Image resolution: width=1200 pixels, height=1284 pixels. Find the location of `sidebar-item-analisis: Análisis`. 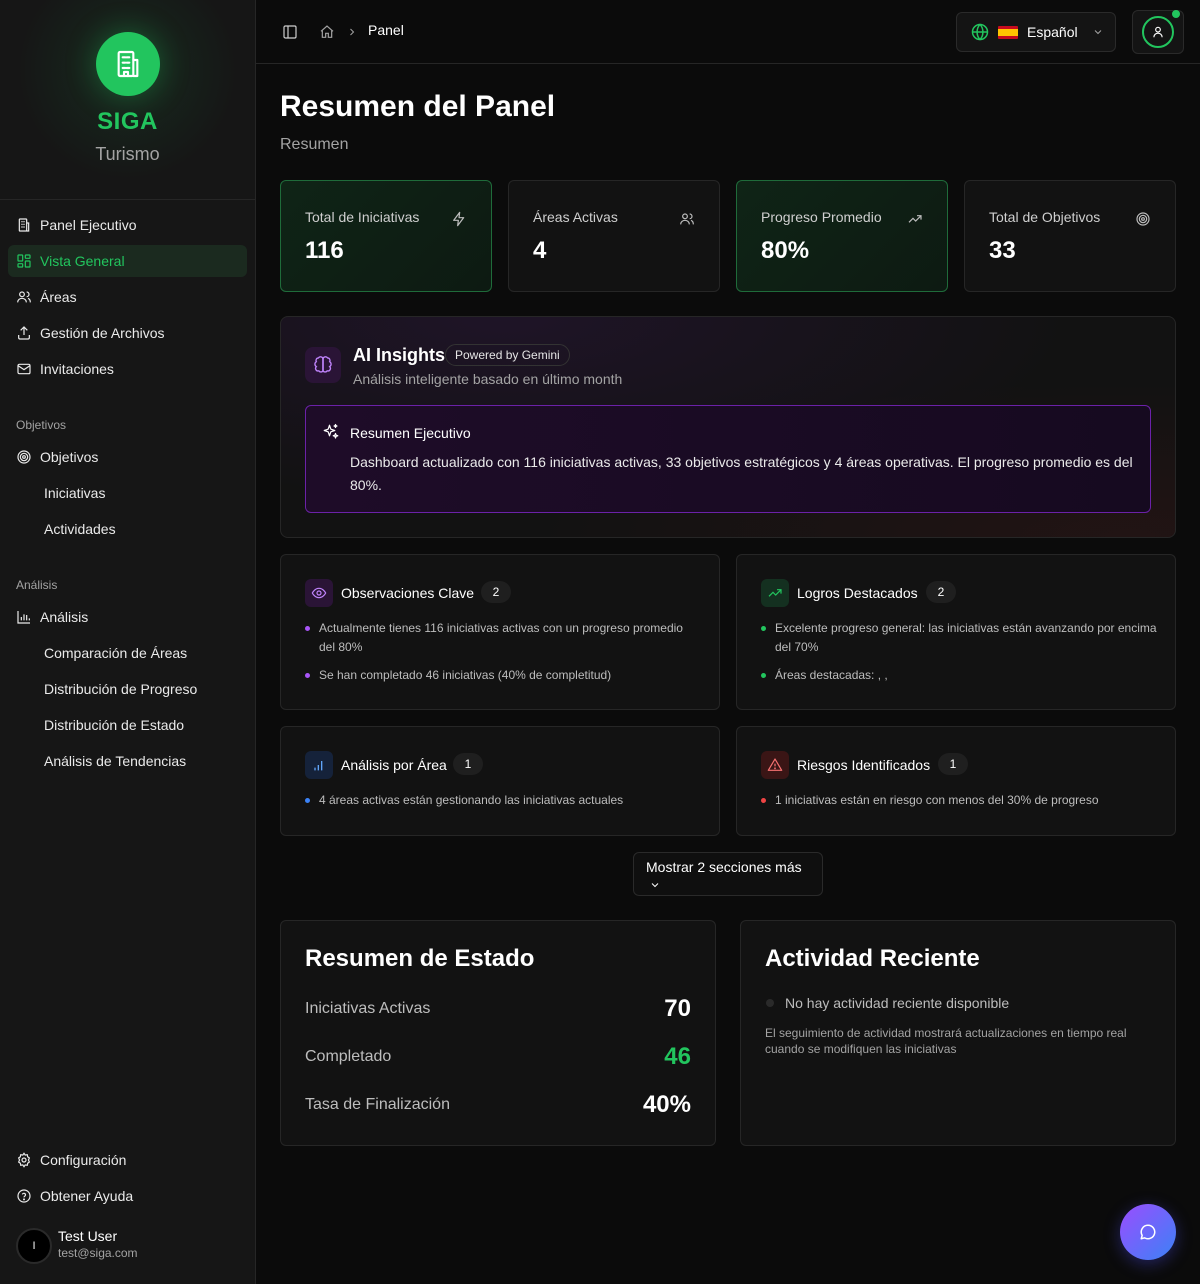

sidebar-item-analisis: Análisis is located at coordinates (127, 617).